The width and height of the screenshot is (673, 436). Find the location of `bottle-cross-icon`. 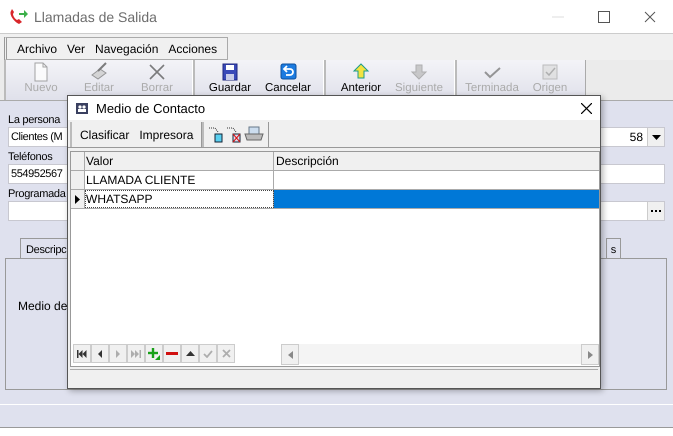

bottle-cross-icon is located at coordinates (234, 135).